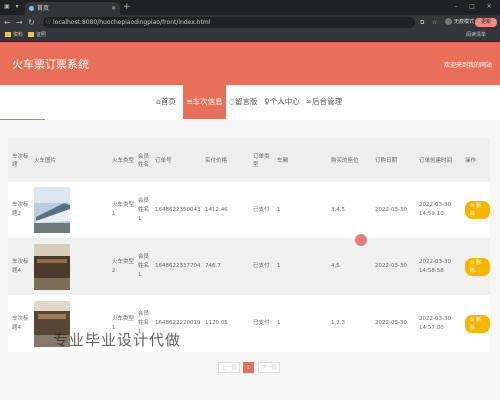 The width and height of the screenshot is (500, 400). I want to click on browser-tab: 首页 ✕, so click(72, 8).